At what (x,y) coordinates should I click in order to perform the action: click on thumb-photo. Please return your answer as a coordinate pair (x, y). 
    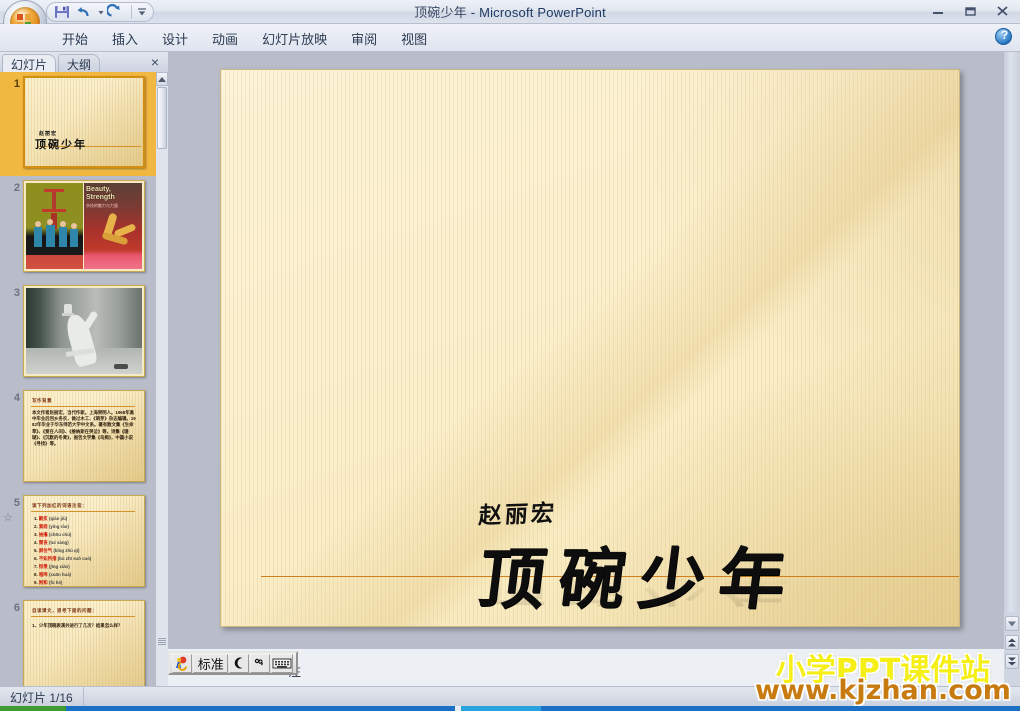
    Looking at the image, I should click on (84, 331).